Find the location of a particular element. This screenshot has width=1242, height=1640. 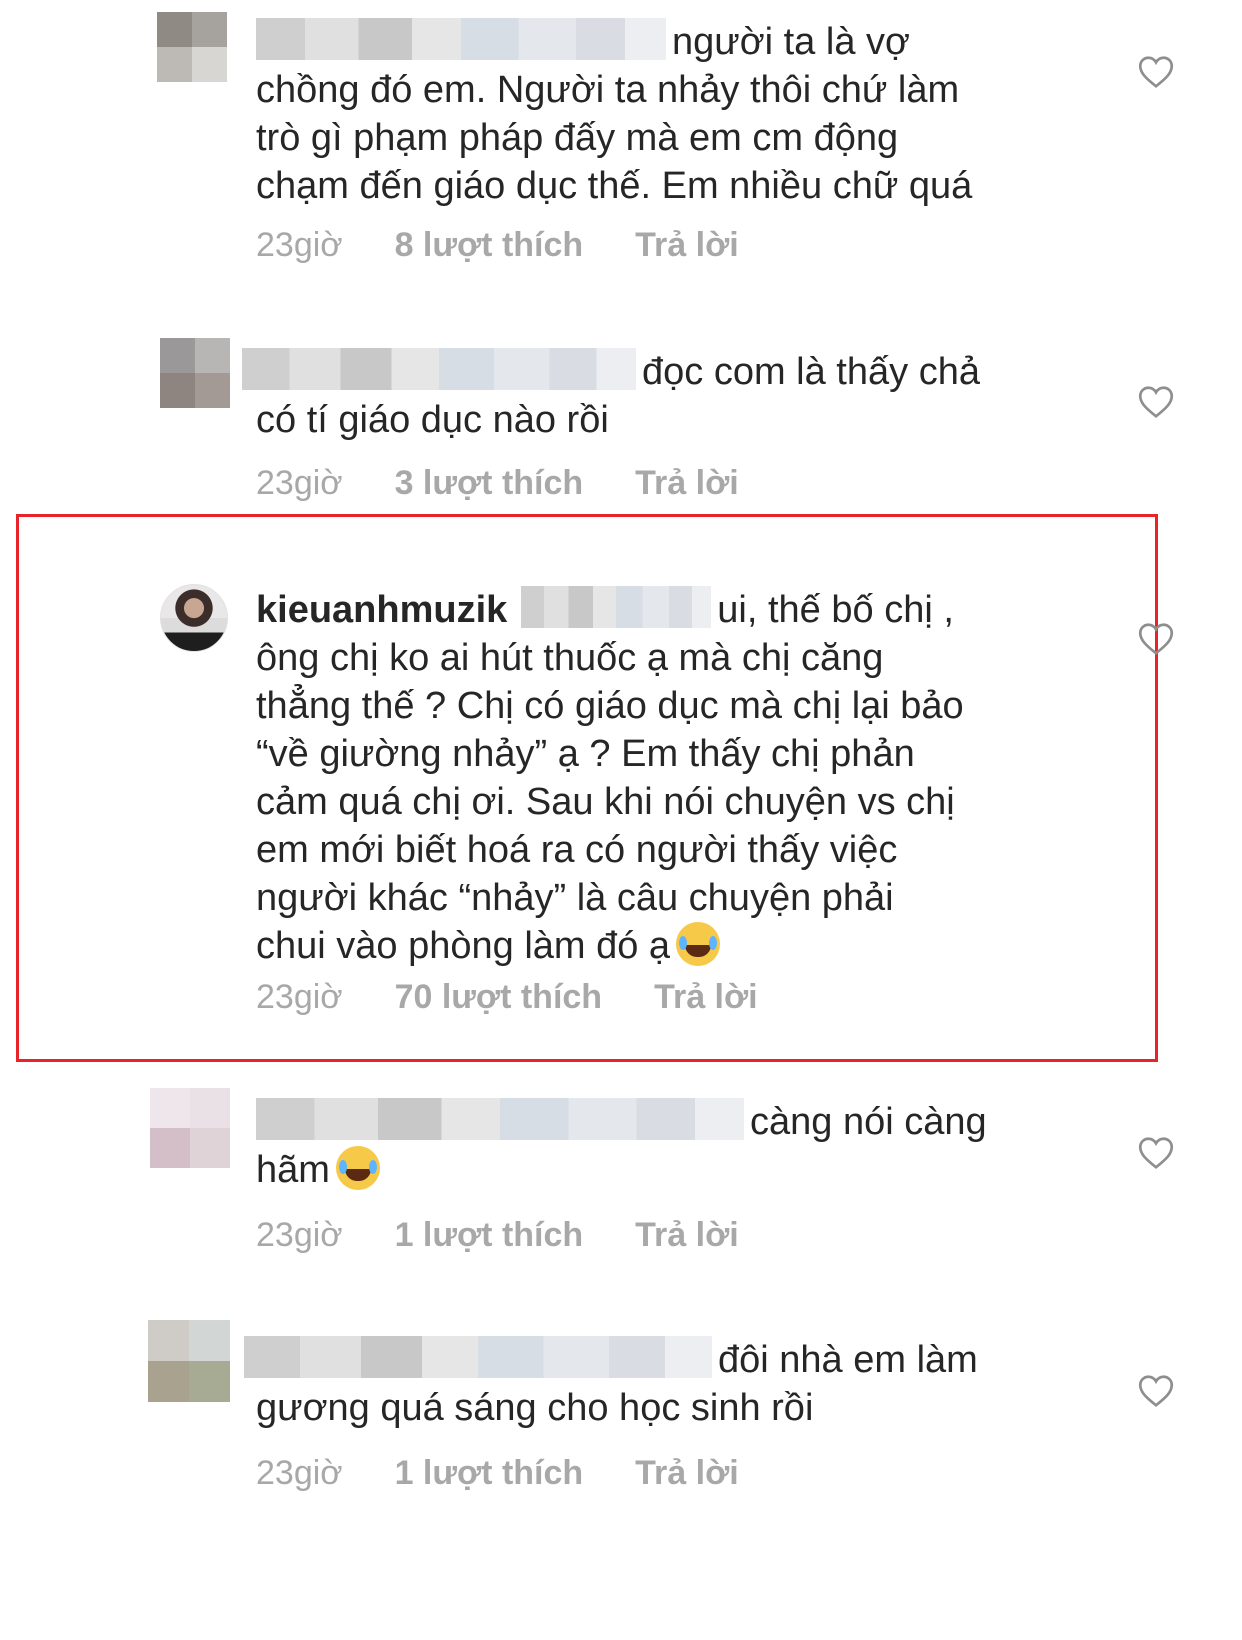

likes-count: 70 lượt thích is located at coordinates (499, 997).